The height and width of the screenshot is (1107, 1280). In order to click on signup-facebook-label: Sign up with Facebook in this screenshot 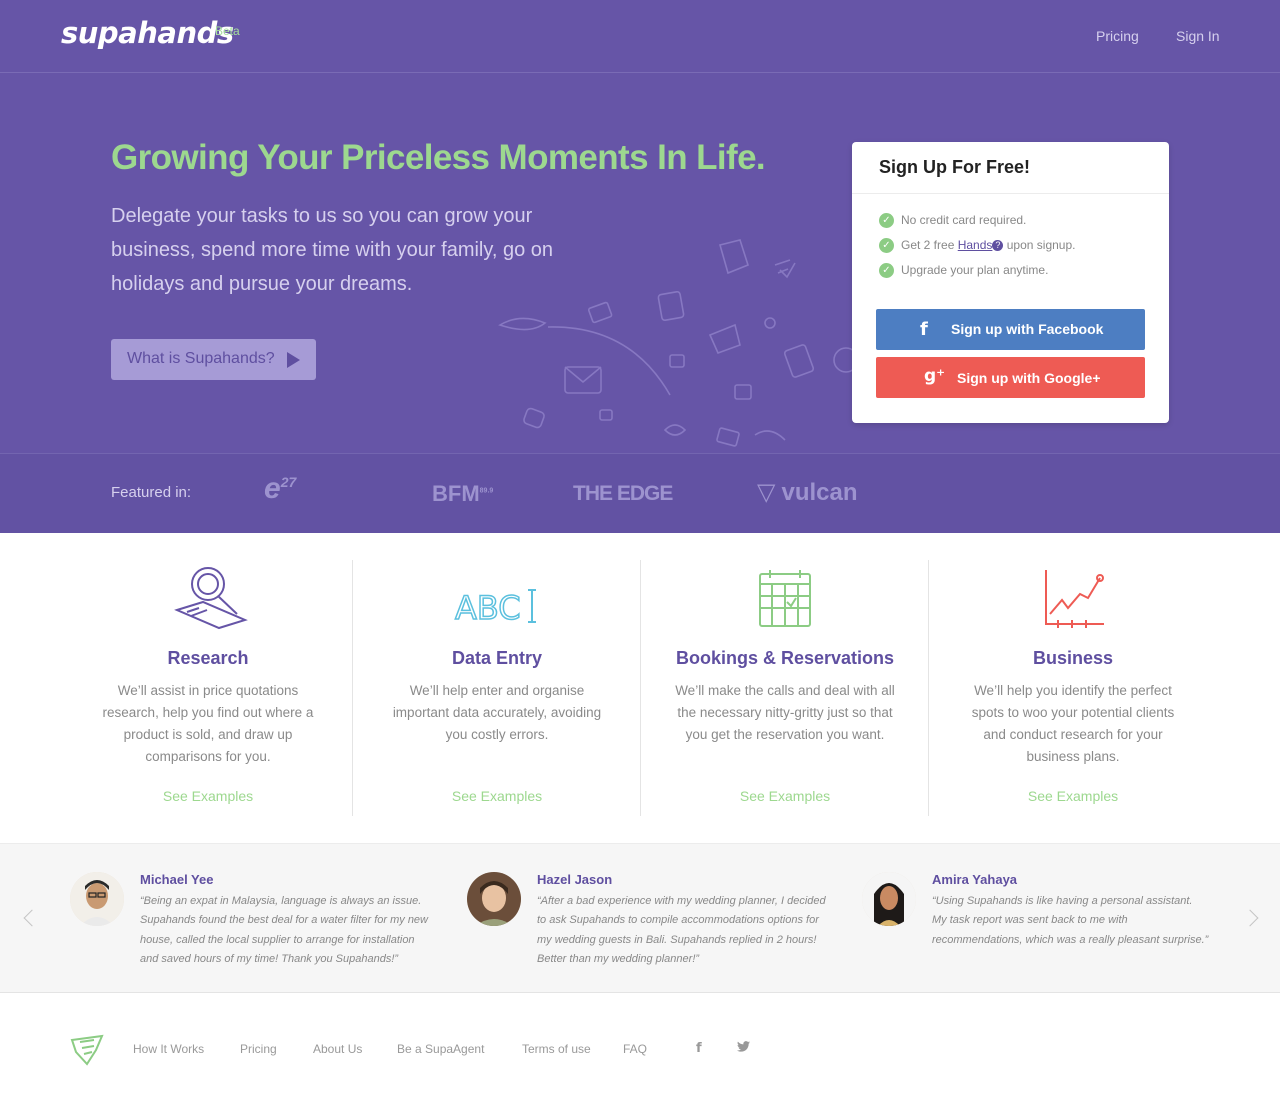, I will do `click(1027, 329)`.